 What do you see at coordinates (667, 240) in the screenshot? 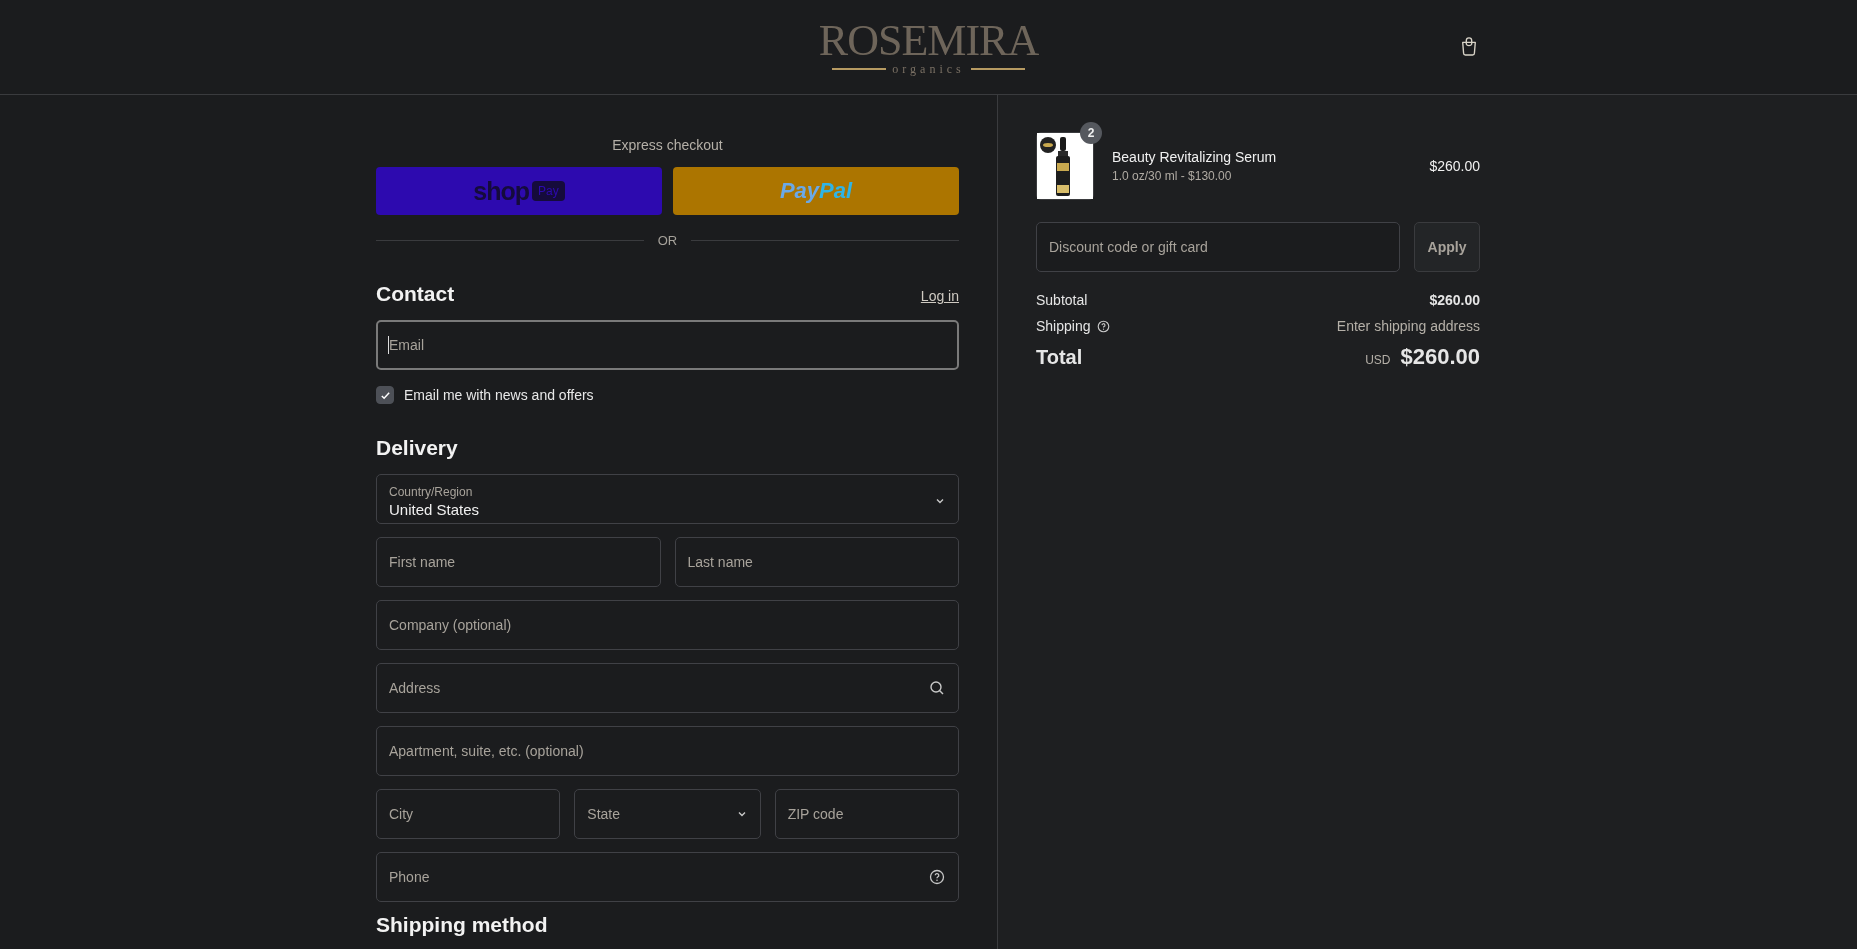
I see `or-divider-label: OR` at bounding box center [667, 240].